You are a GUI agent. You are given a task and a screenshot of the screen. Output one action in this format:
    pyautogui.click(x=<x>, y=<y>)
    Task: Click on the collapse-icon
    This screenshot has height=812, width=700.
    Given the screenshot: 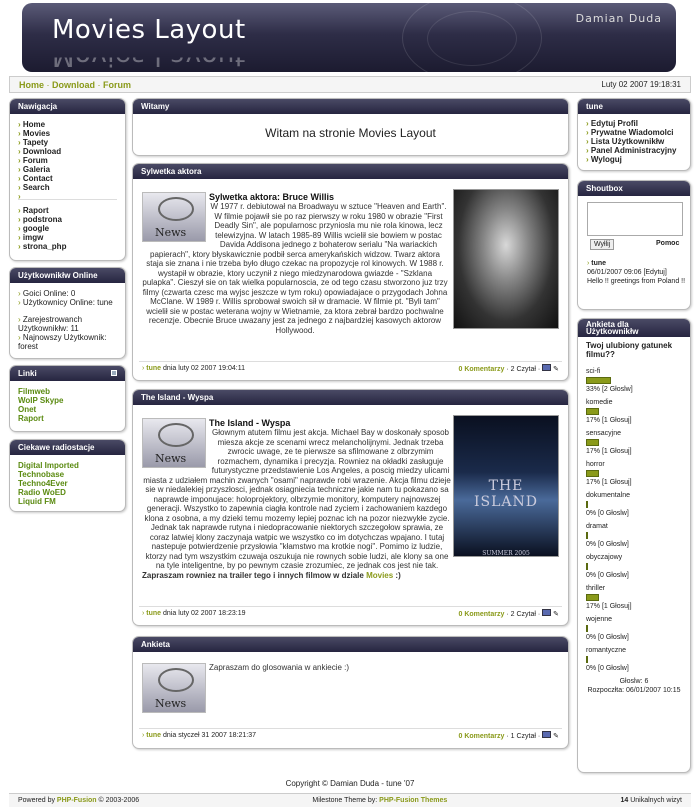 What is the action you would take?
    pyautogui.click(x=114, y=373)
    